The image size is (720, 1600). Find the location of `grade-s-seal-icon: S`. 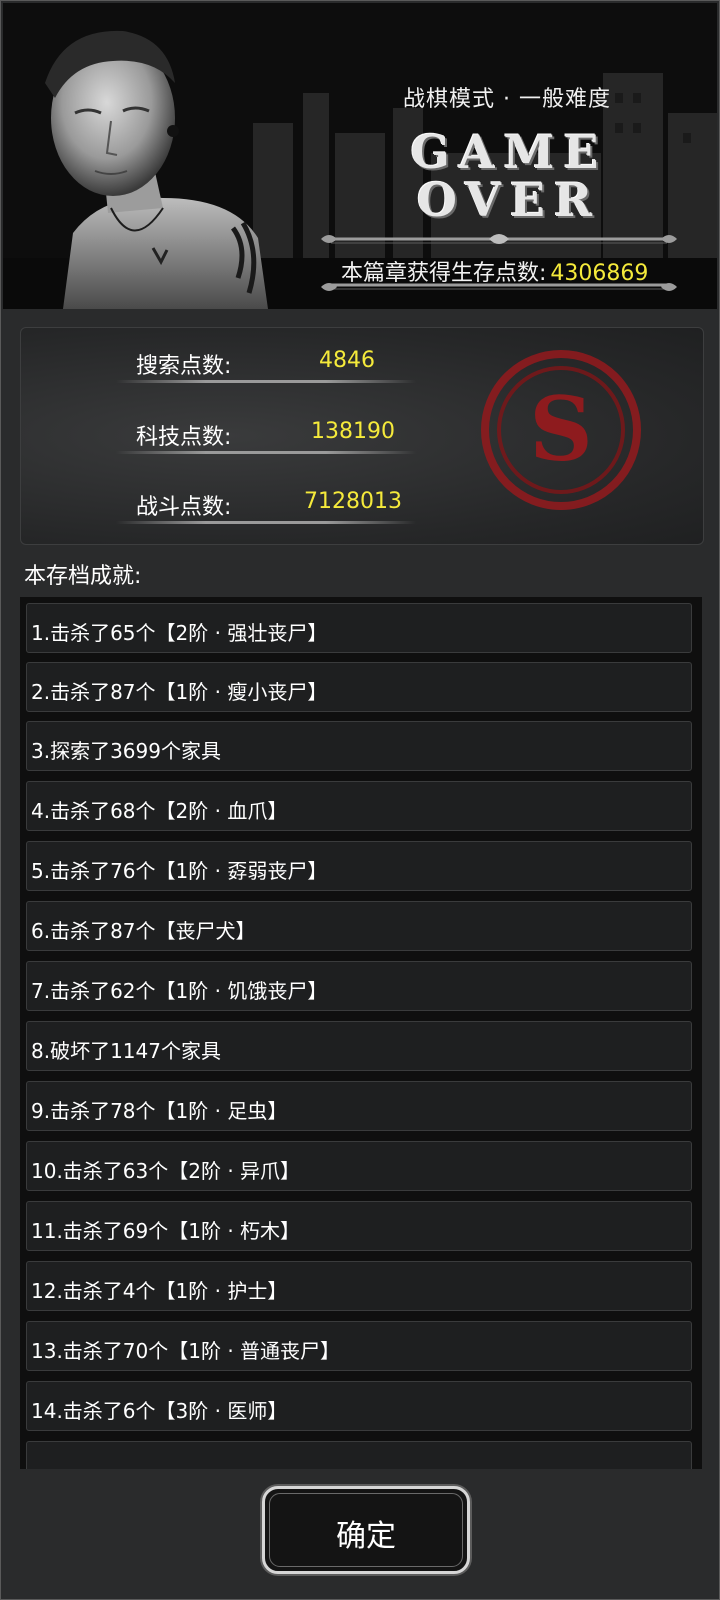

grade-s-seal-icon: S is located at coordinates (561, 430).